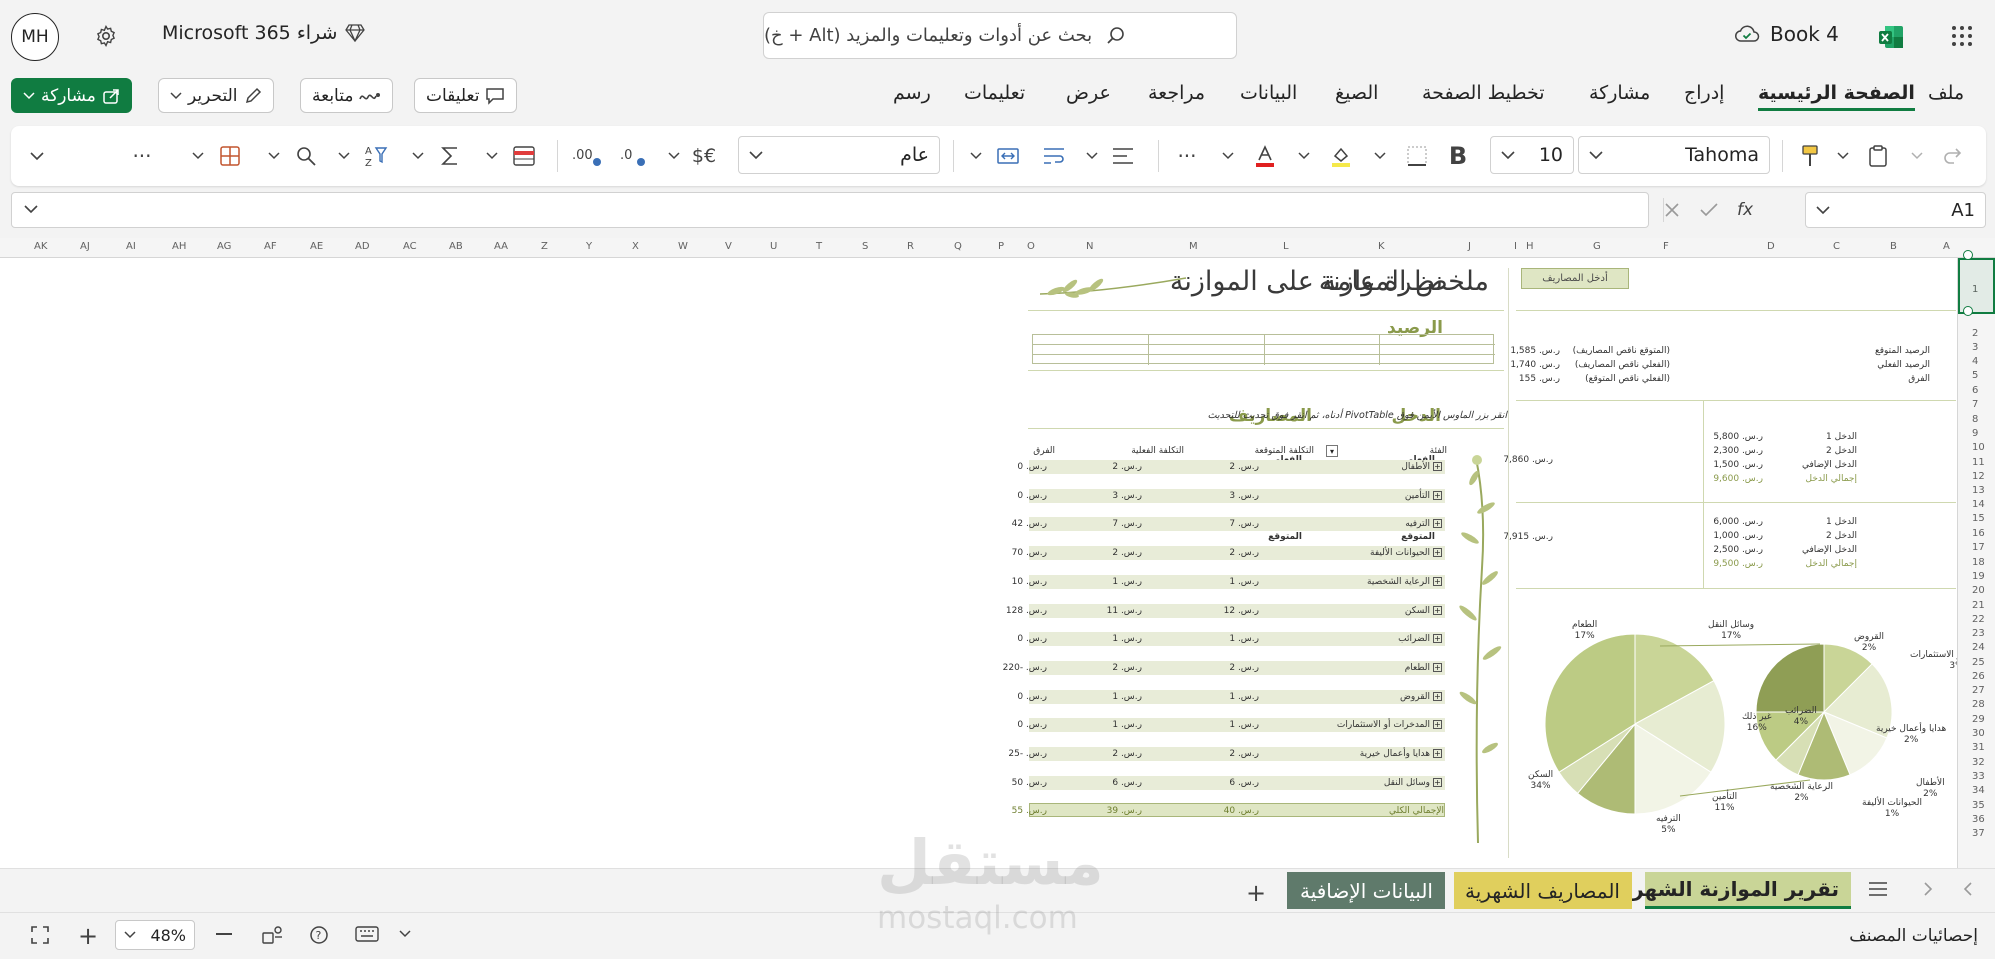 The height and width of the screenshot is (959, 1995). I want to click on row-header: 30, so click(1978, 733).